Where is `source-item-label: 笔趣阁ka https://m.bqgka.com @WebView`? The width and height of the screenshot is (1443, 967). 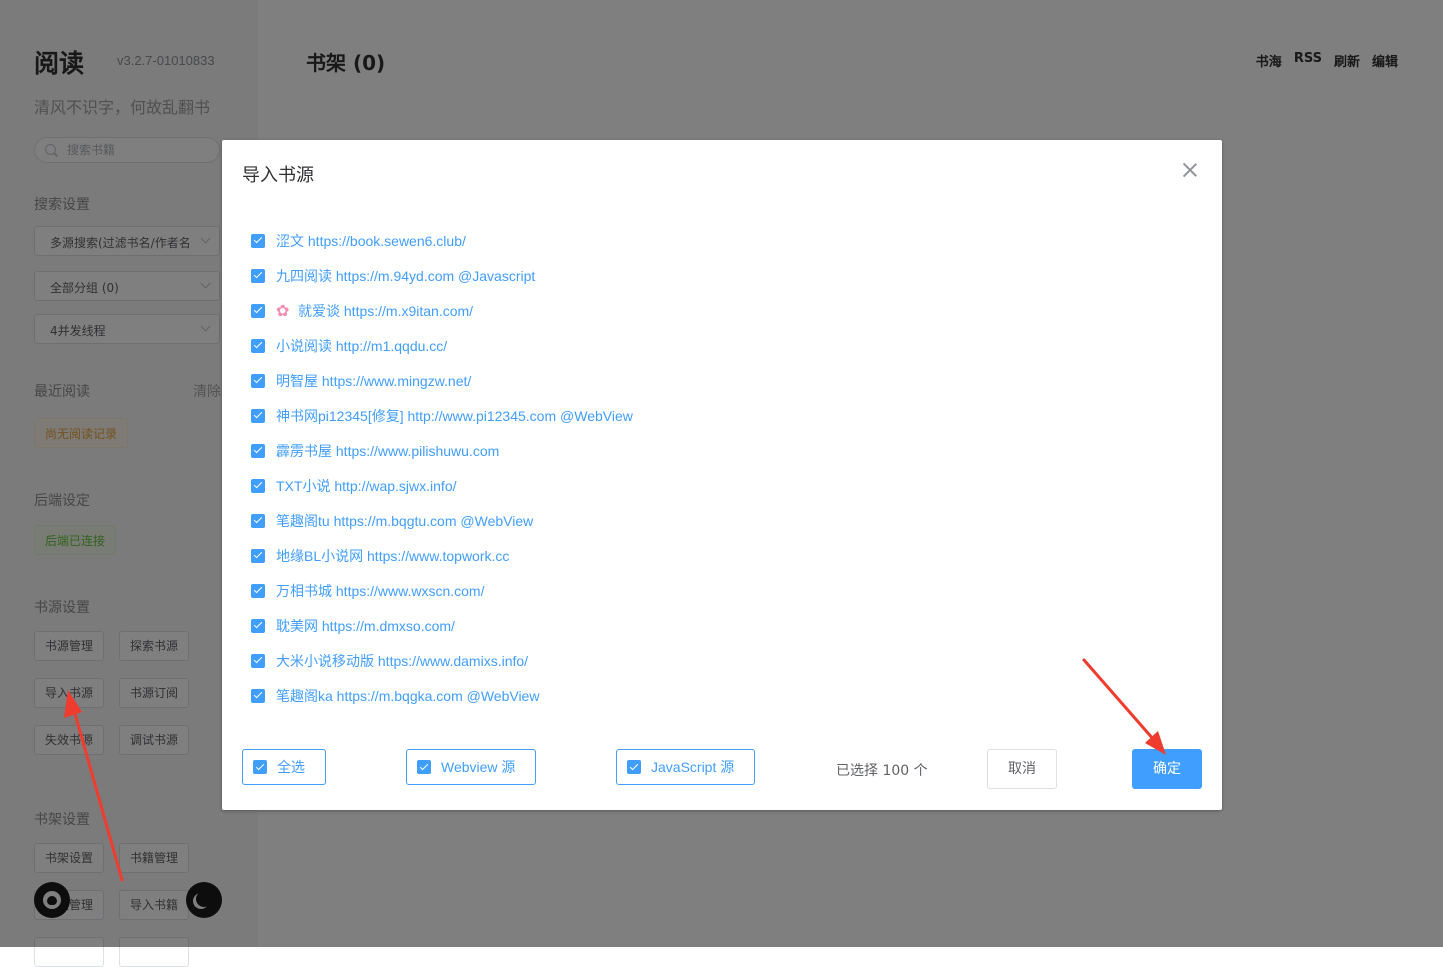
source-item-label: 笔趣阁ka https://m.bqgka.com @WebView is located at coordinates (408, 695).